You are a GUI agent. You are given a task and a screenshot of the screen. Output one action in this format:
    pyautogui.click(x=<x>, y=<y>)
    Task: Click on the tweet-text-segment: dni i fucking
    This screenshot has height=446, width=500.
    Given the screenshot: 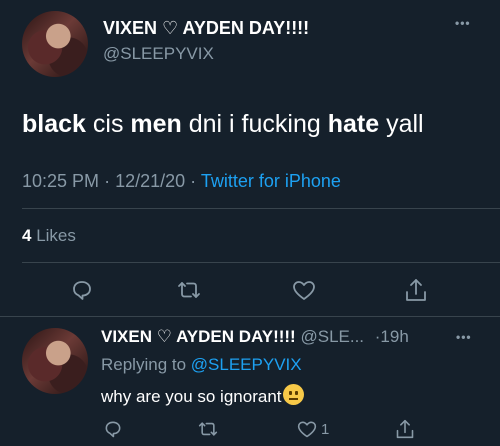 What is the action you would take?
    pyautogui.click(x=254, y=124)
    